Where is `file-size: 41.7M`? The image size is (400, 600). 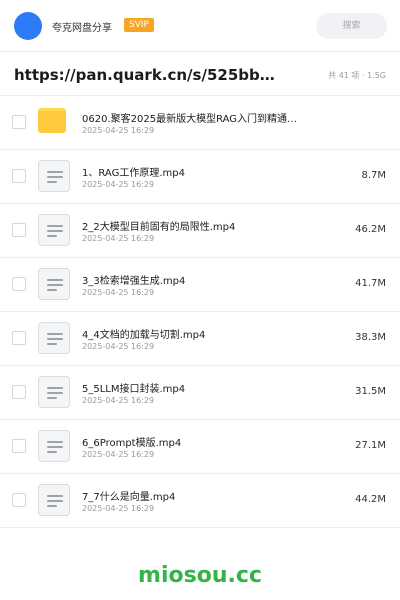
file-size: 41.7M is located at coordinates (370, 283).